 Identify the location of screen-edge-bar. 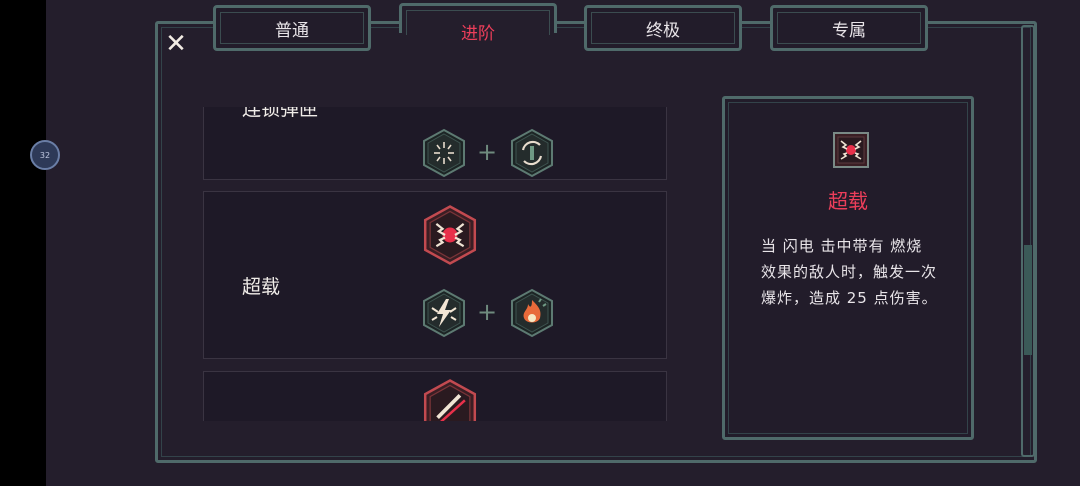
(23, 243).